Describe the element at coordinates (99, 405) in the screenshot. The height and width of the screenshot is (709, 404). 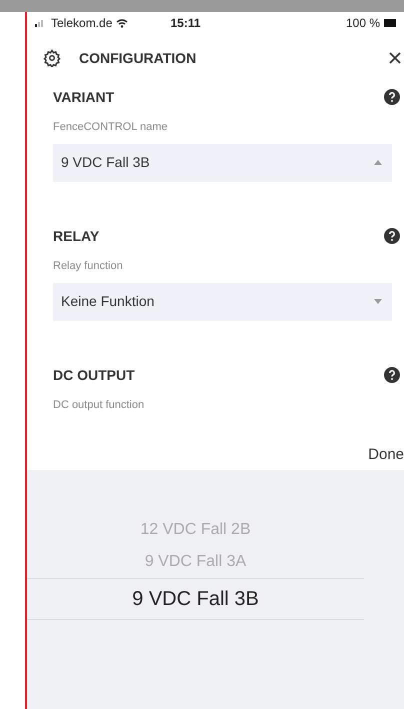
I see `field-label: DC output function` at that location.